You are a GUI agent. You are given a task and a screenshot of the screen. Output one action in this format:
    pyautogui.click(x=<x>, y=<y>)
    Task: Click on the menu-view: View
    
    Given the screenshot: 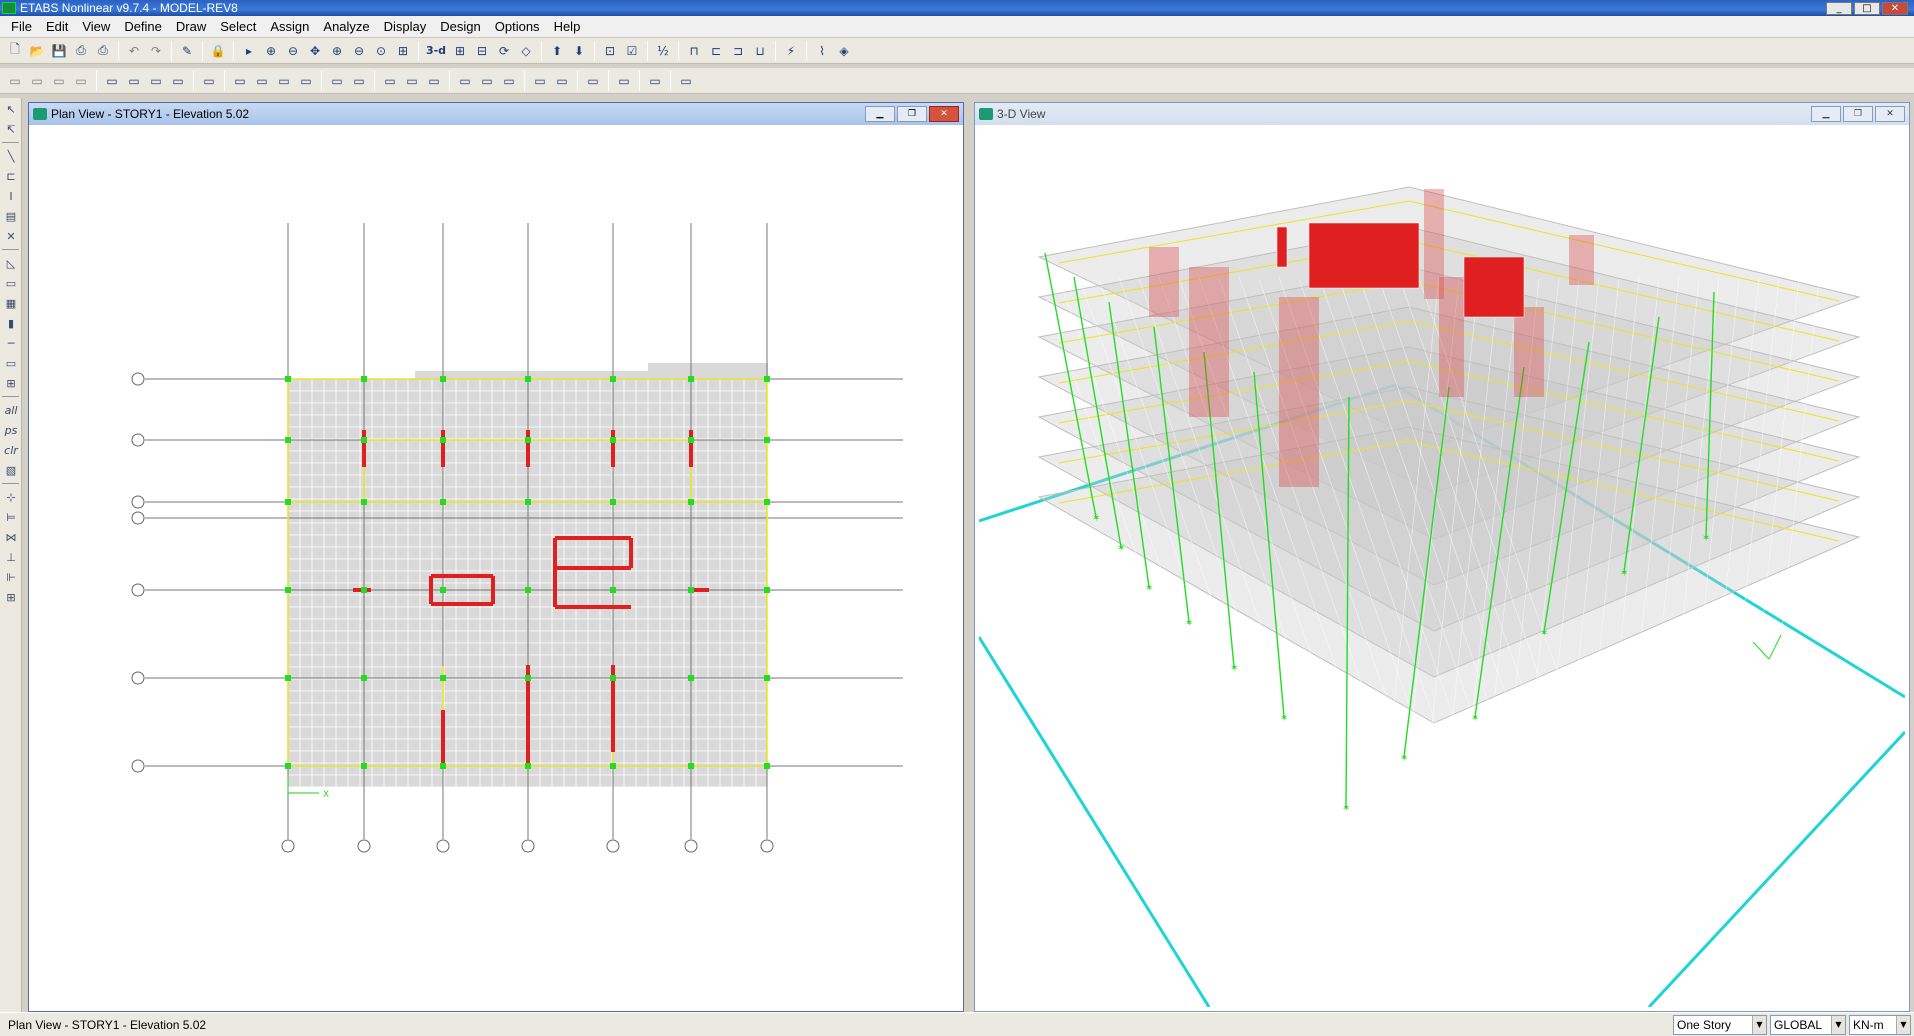 What is the action you would take?
    pyautogui.click(x=96, y=27)
    